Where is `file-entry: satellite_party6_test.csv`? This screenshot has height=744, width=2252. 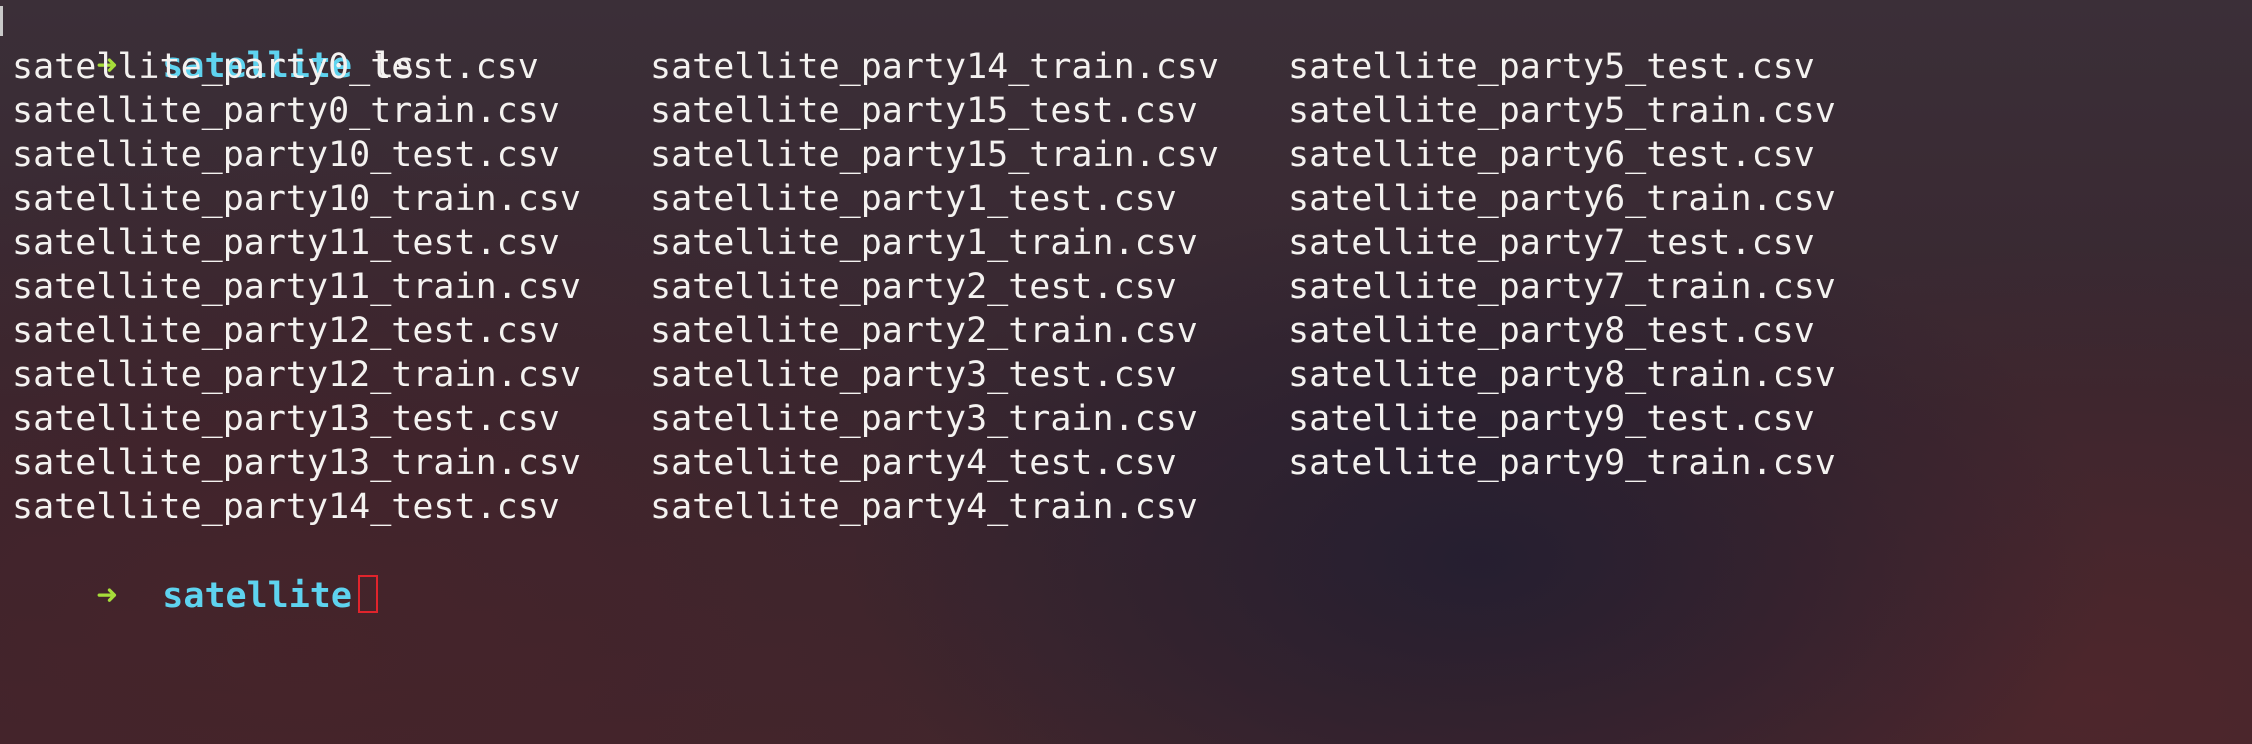
file-entry: satellite_party6_test.csv is located at coordinates (1551, 155).